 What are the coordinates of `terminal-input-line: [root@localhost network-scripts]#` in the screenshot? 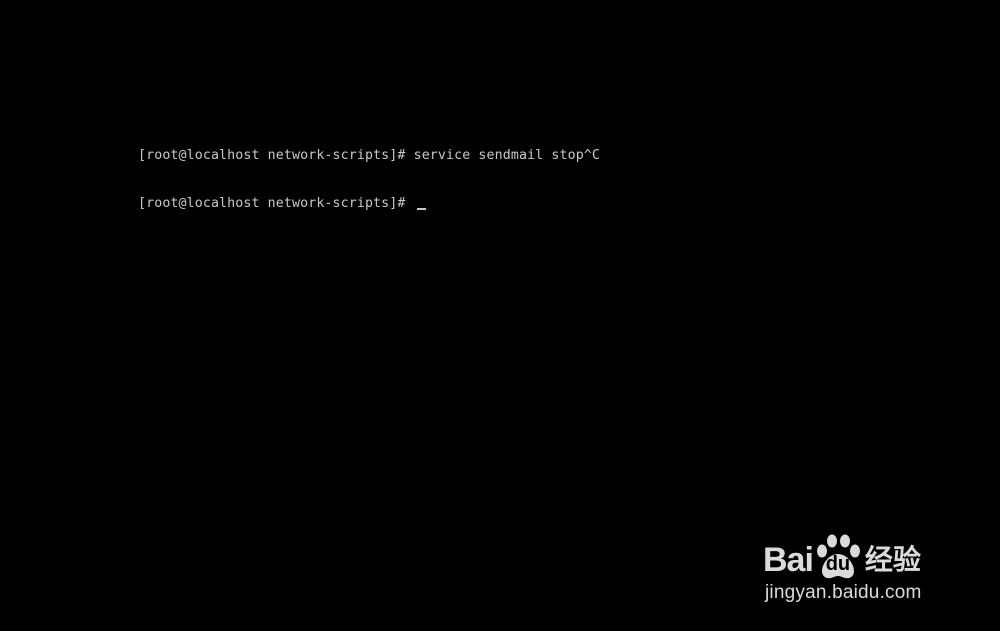 It's located at (369, 204).